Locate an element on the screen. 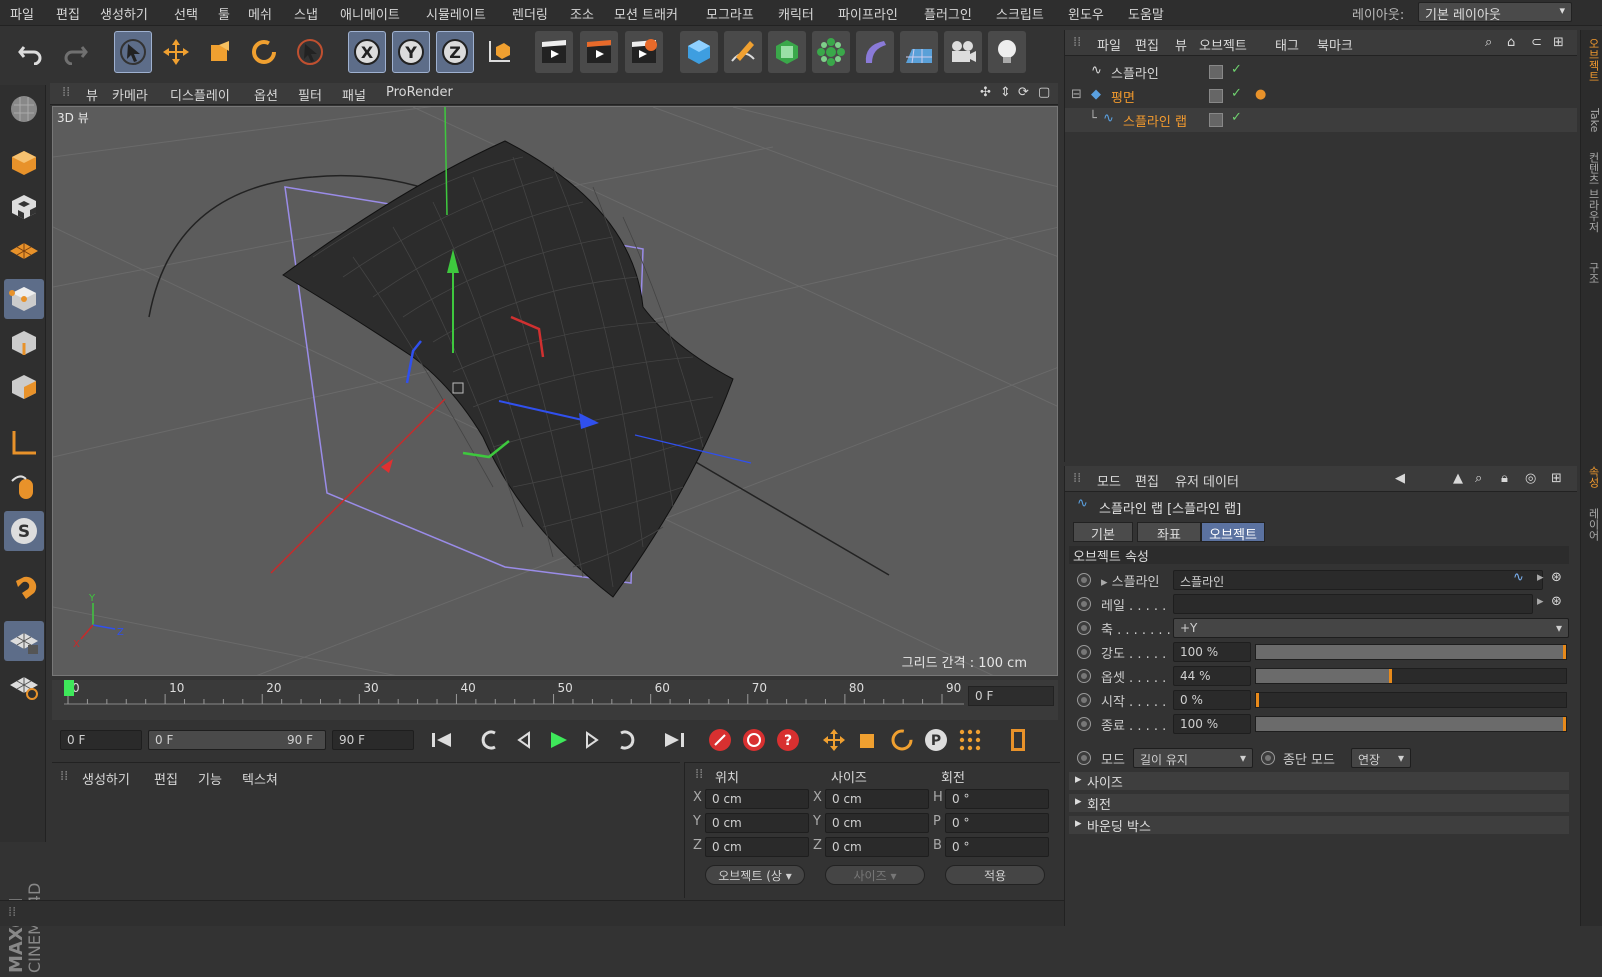 This screenshot has width=1602, height=977. menu-character: 캐릭터 is located at coordinates (796, 13).